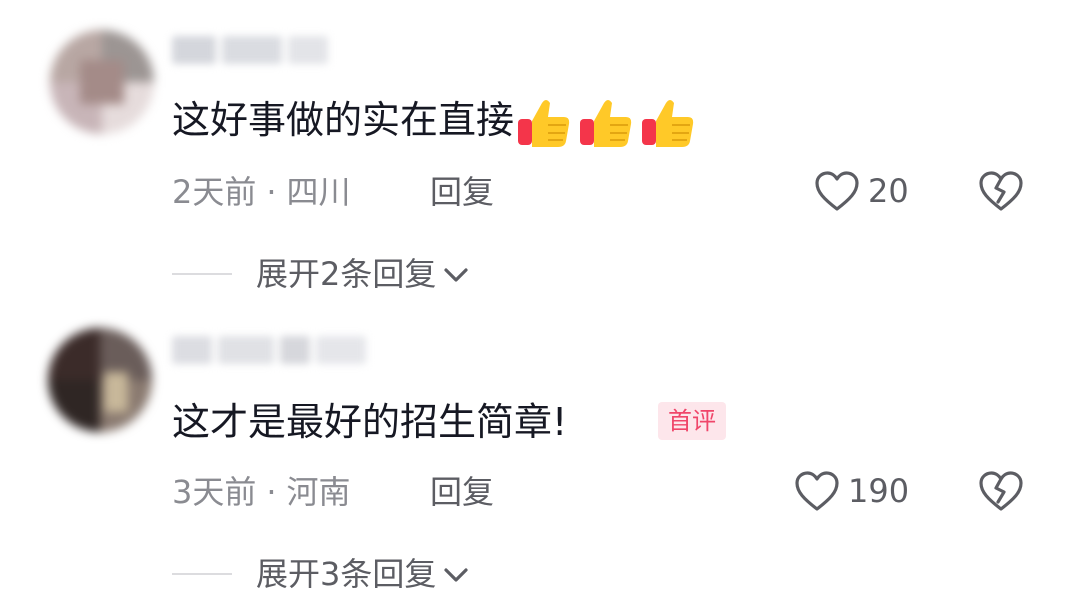 Image resolution: width=1080 pixels, height=614 pixels. What do you see at coordinates (318, 492) in the screenshot?
I see `comment-location: 河南` at bounding box center [318, 492].